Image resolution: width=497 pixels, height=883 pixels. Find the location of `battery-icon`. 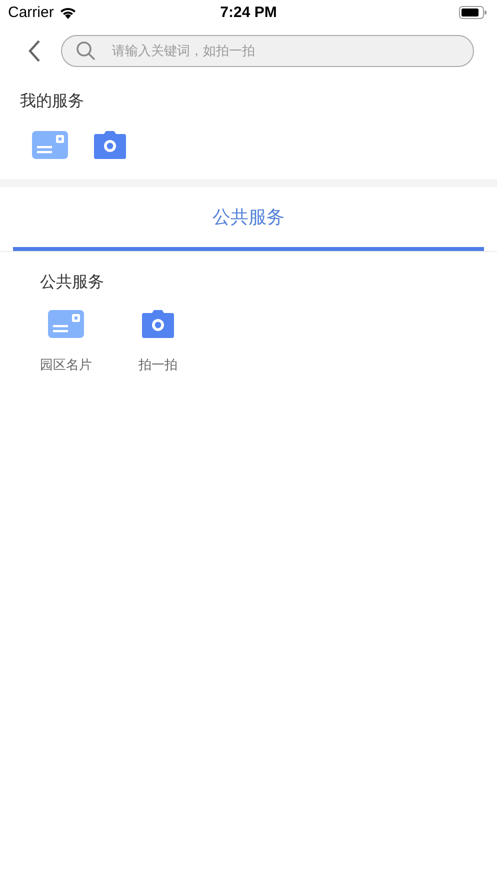

battery-icon is located at coordinates (473, 12).